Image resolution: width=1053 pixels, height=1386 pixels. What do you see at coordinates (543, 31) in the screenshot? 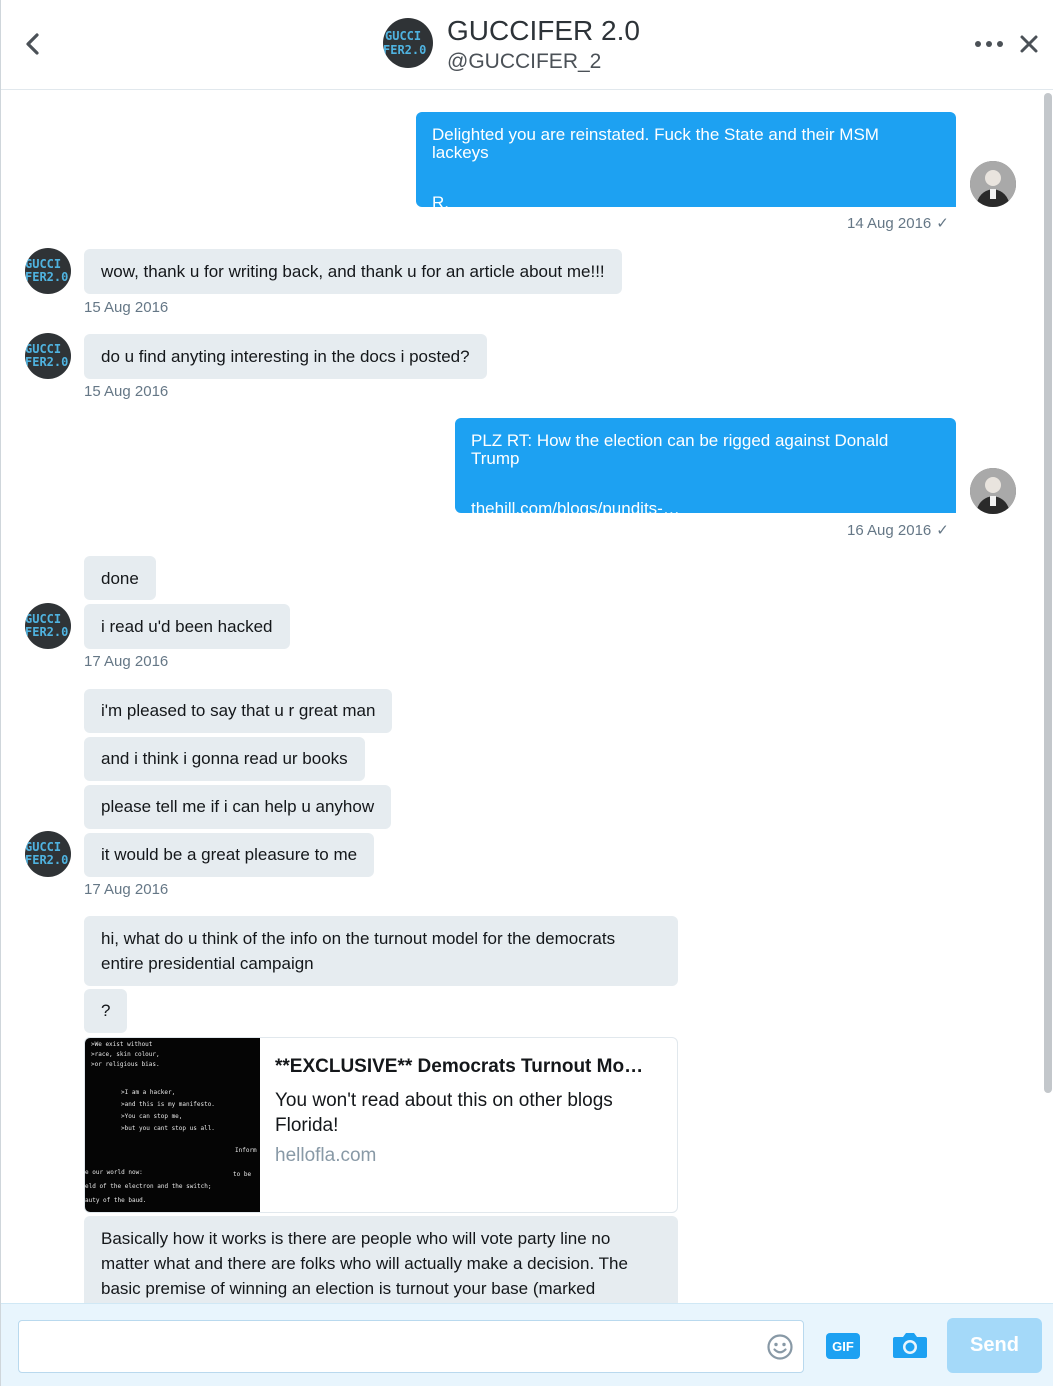
I see `contact-name: GUCCIFER 2.0` at bounding box center [543, 31].